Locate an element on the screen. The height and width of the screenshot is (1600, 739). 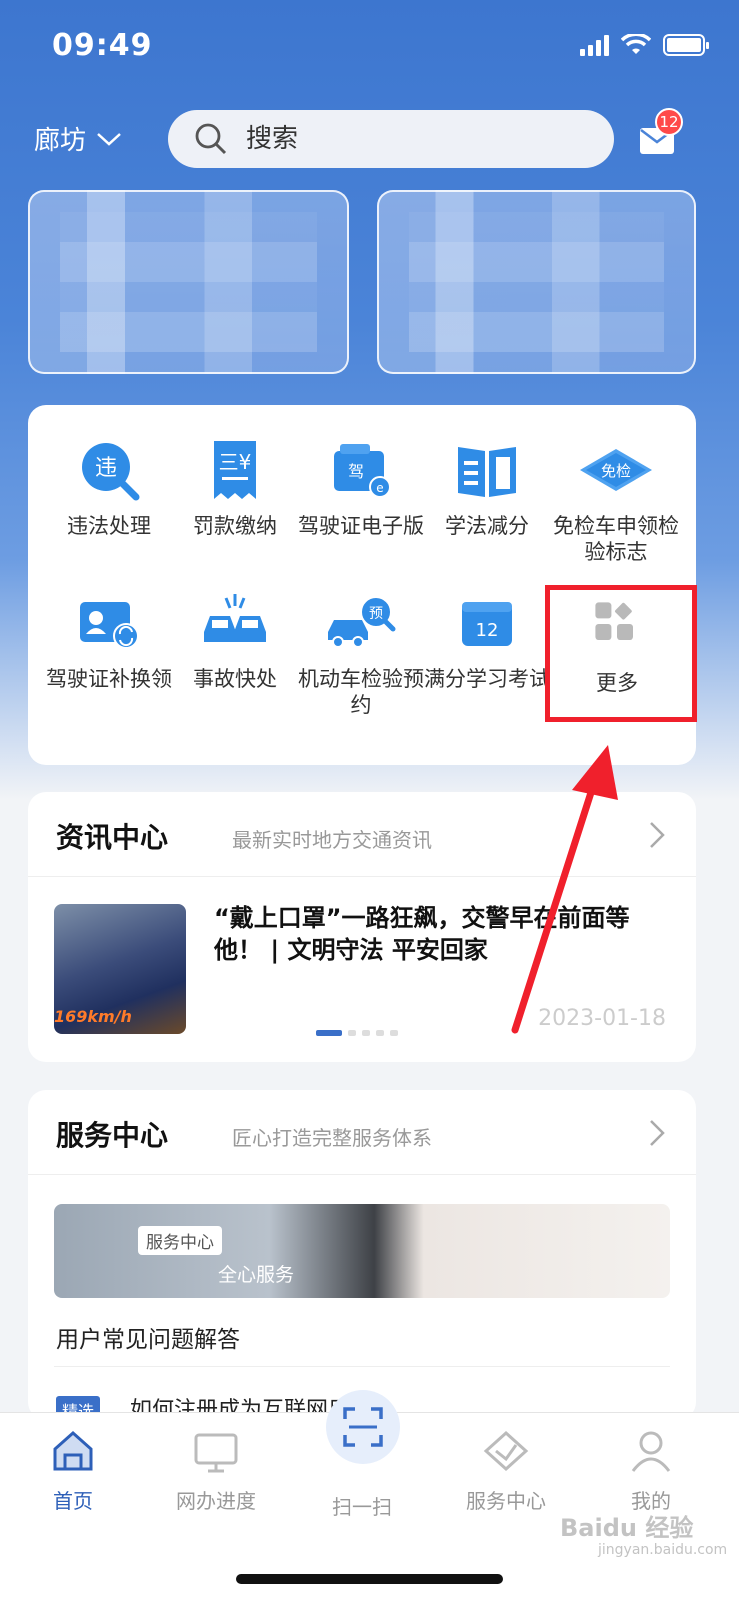
chevron-down-icon is located at coordinates (109, 139).